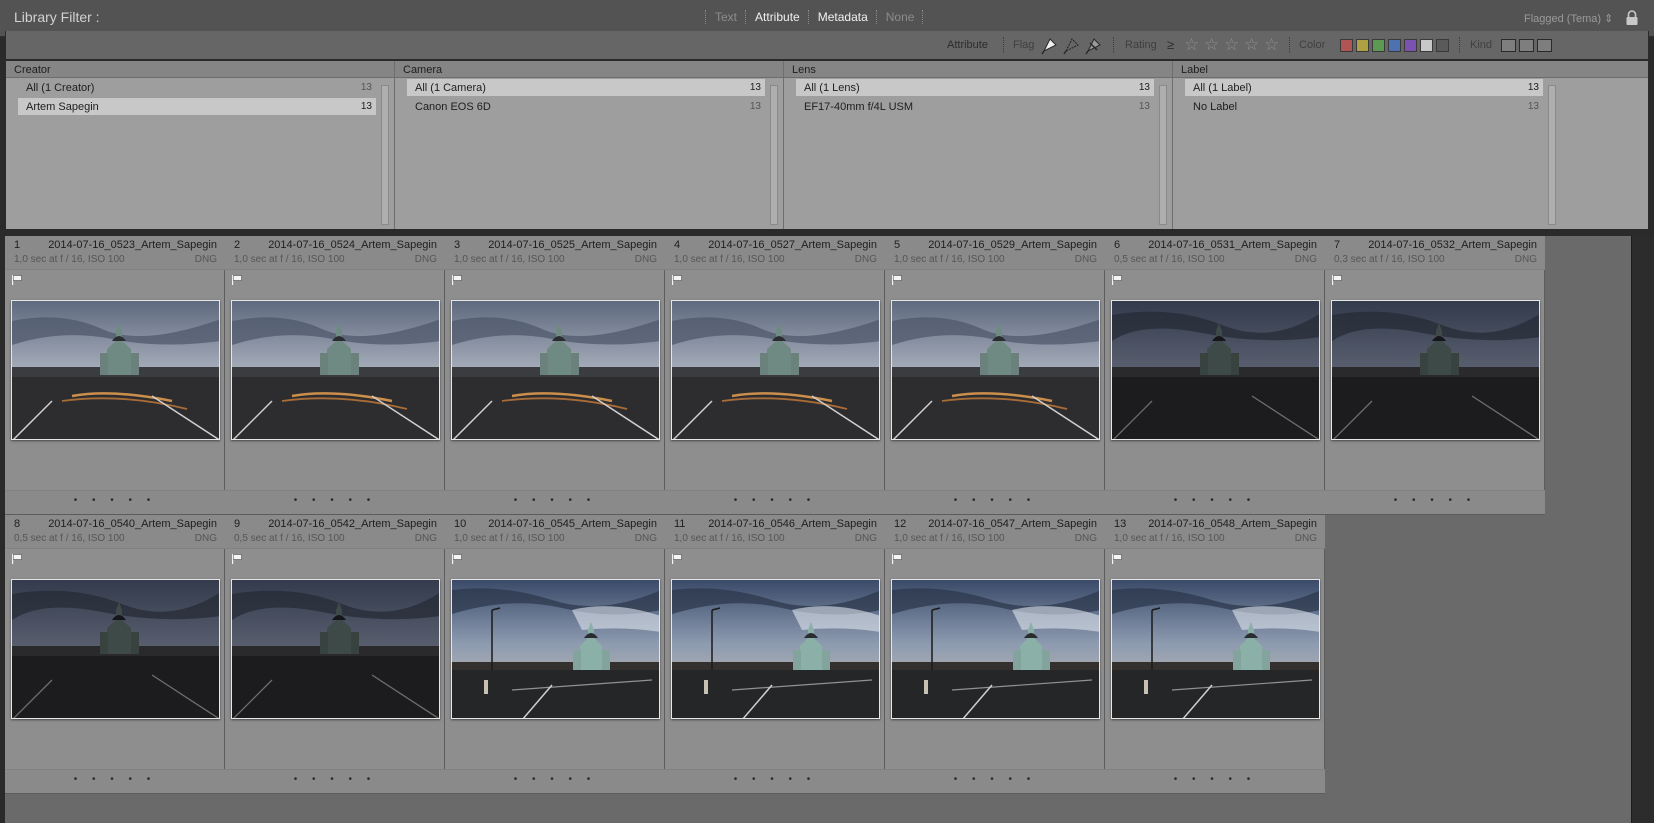  I want to click on lock-icon, so click(1632, 18).